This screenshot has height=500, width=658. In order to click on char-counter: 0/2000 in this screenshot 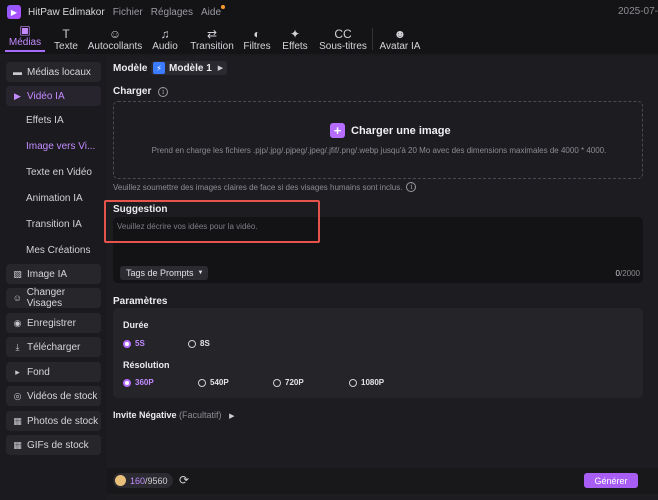, I will do `click(628, 273)`.